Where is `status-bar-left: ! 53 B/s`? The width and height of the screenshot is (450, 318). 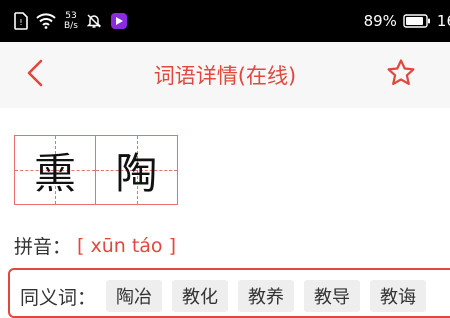
status-bar-left: ! 53 B/s is located at coordinates (71, 21).